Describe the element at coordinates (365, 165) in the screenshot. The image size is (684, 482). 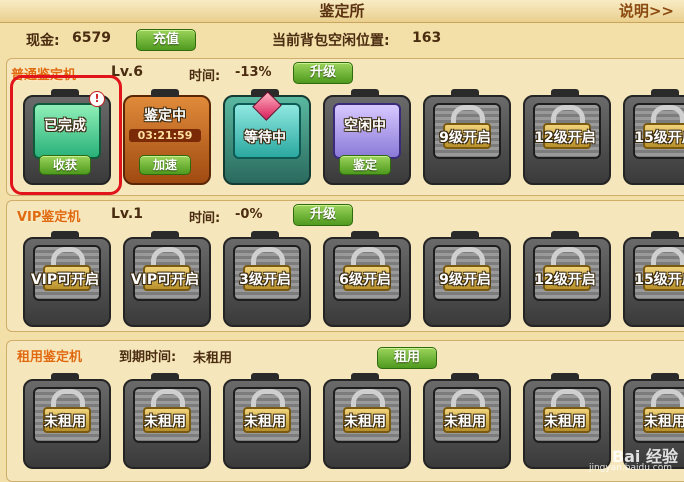
I see `appraise-button: 鉴定` at that location.